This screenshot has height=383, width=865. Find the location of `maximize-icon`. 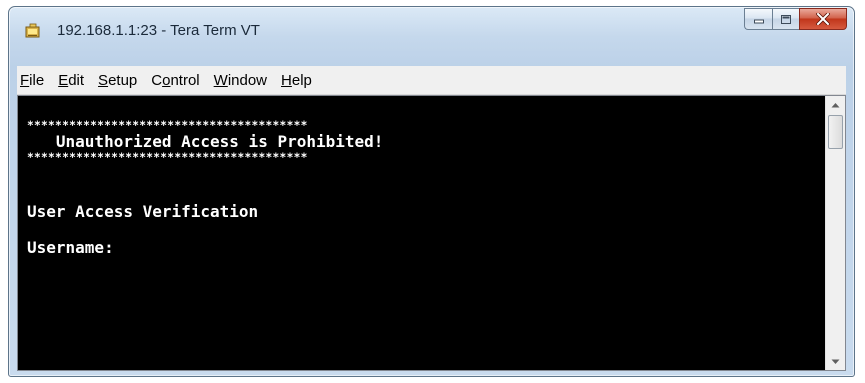

maximize-icon is located at coordinates (786, 19).